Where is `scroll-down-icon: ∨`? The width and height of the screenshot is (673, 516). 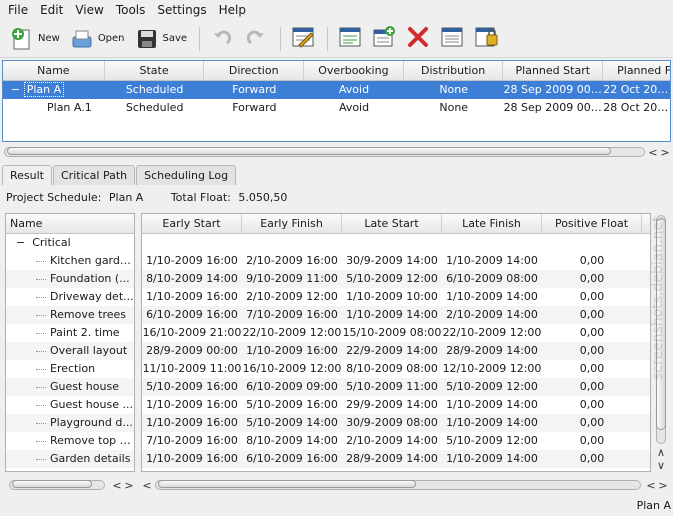
scroll-down-icon: ∨ is located at coordinates (661, 465).